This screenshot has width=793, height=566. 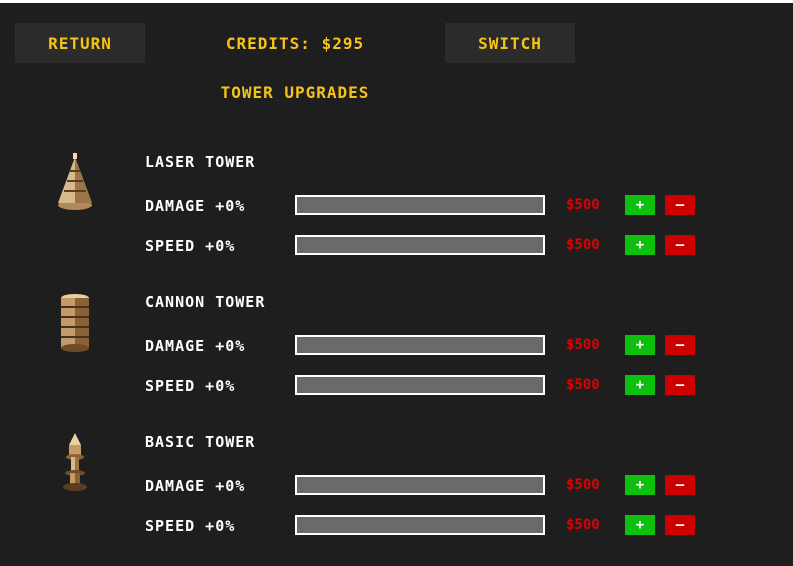 I want to click on page-title: TOWER UPGRADES, so click(x=295, y=92).